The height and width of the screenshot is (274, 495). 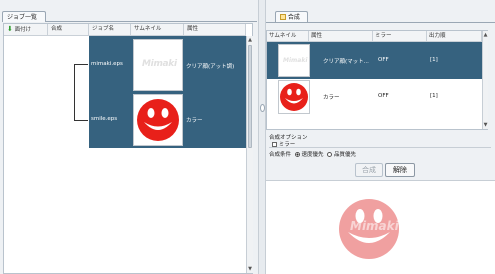 I want to click on scroll-thumb, so click(x=250, y=96).